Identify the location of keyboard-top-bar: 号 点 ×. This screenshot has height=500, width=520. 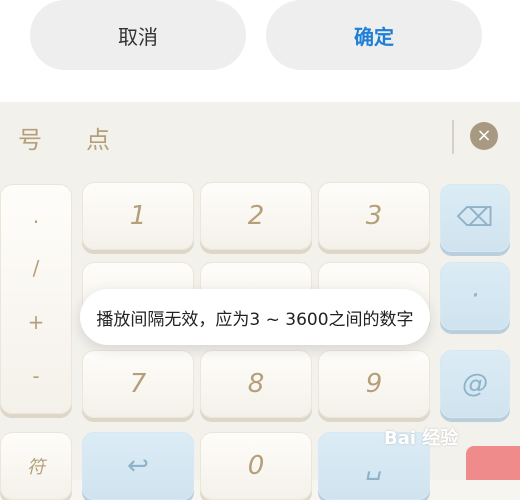
(260, 137).